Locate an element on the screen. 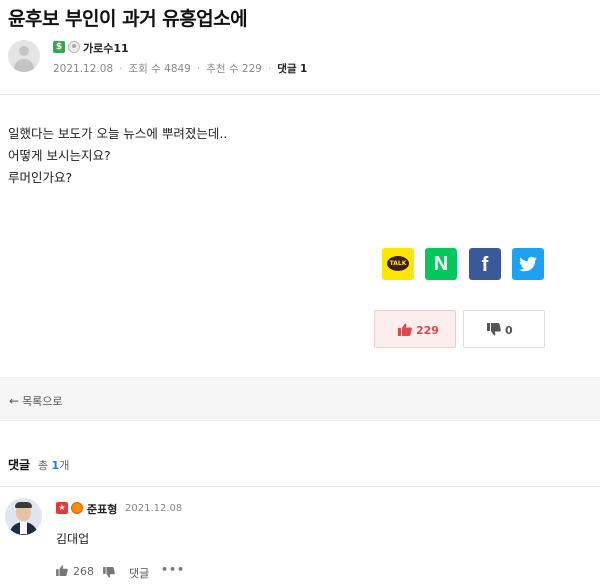  views-count: 4849 is located at coordinates (177, 69).